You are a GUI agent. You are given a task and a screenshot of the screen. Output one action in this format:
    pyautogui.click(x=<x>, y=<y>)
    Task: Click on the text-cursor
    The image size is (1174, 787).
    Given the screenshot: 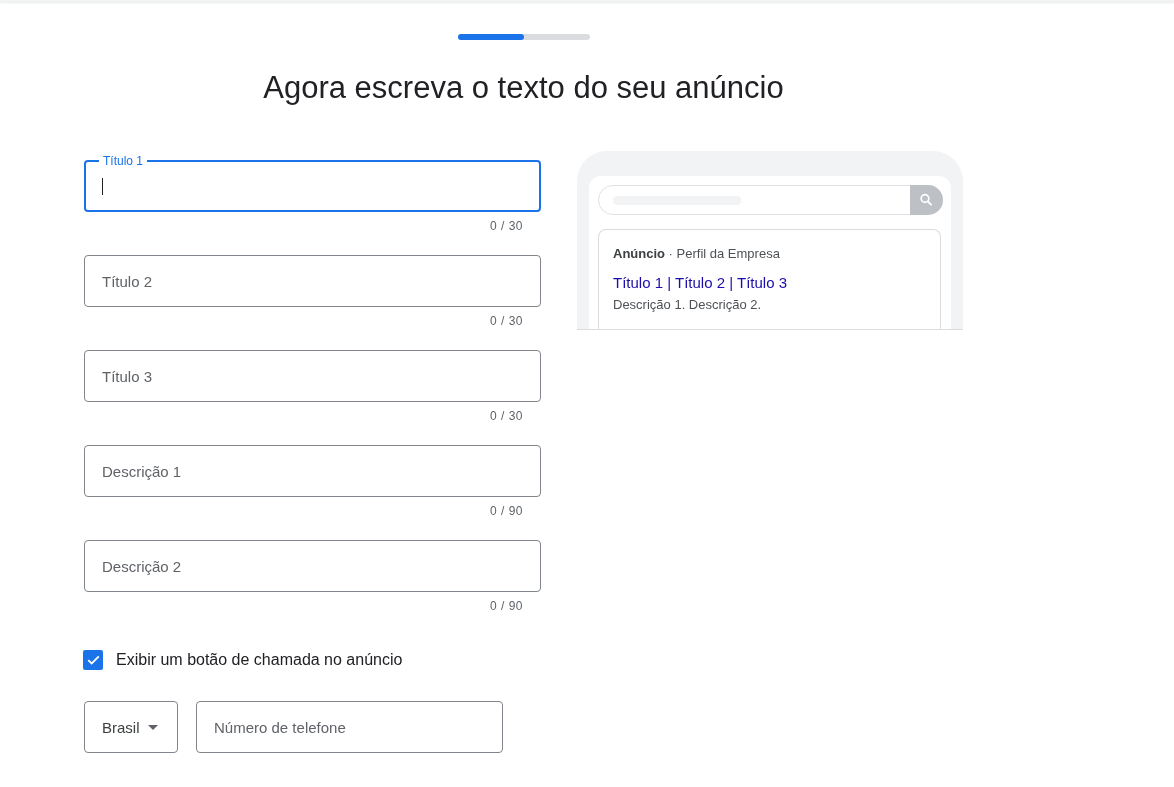 What is the action you would take?
    pyautogui.click(x=102, y=186)
    